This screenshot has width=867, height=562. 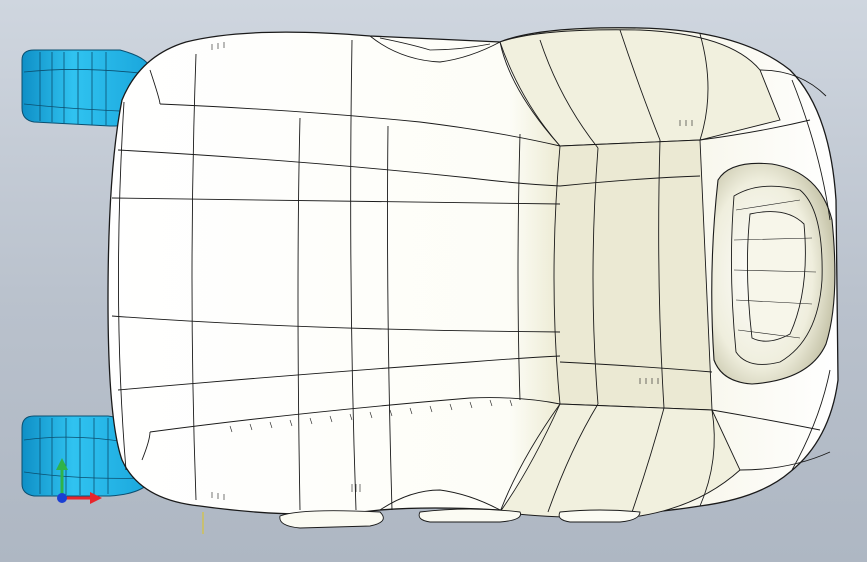 What do you see at coordinates (62, 498) in the screenshot?
I see `z-axis` at bounding box center [62, 498].